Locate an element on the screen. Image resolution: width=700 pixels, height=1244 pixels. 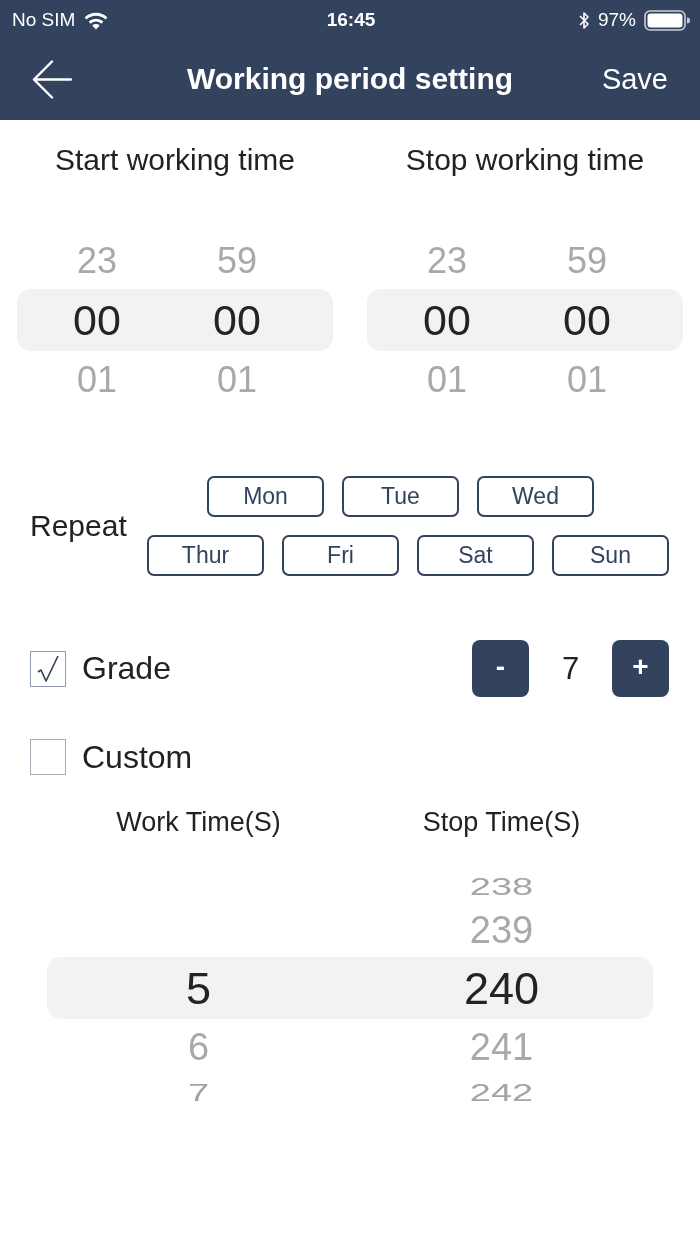
option-label: Grade is located at coordinates (126, 668).